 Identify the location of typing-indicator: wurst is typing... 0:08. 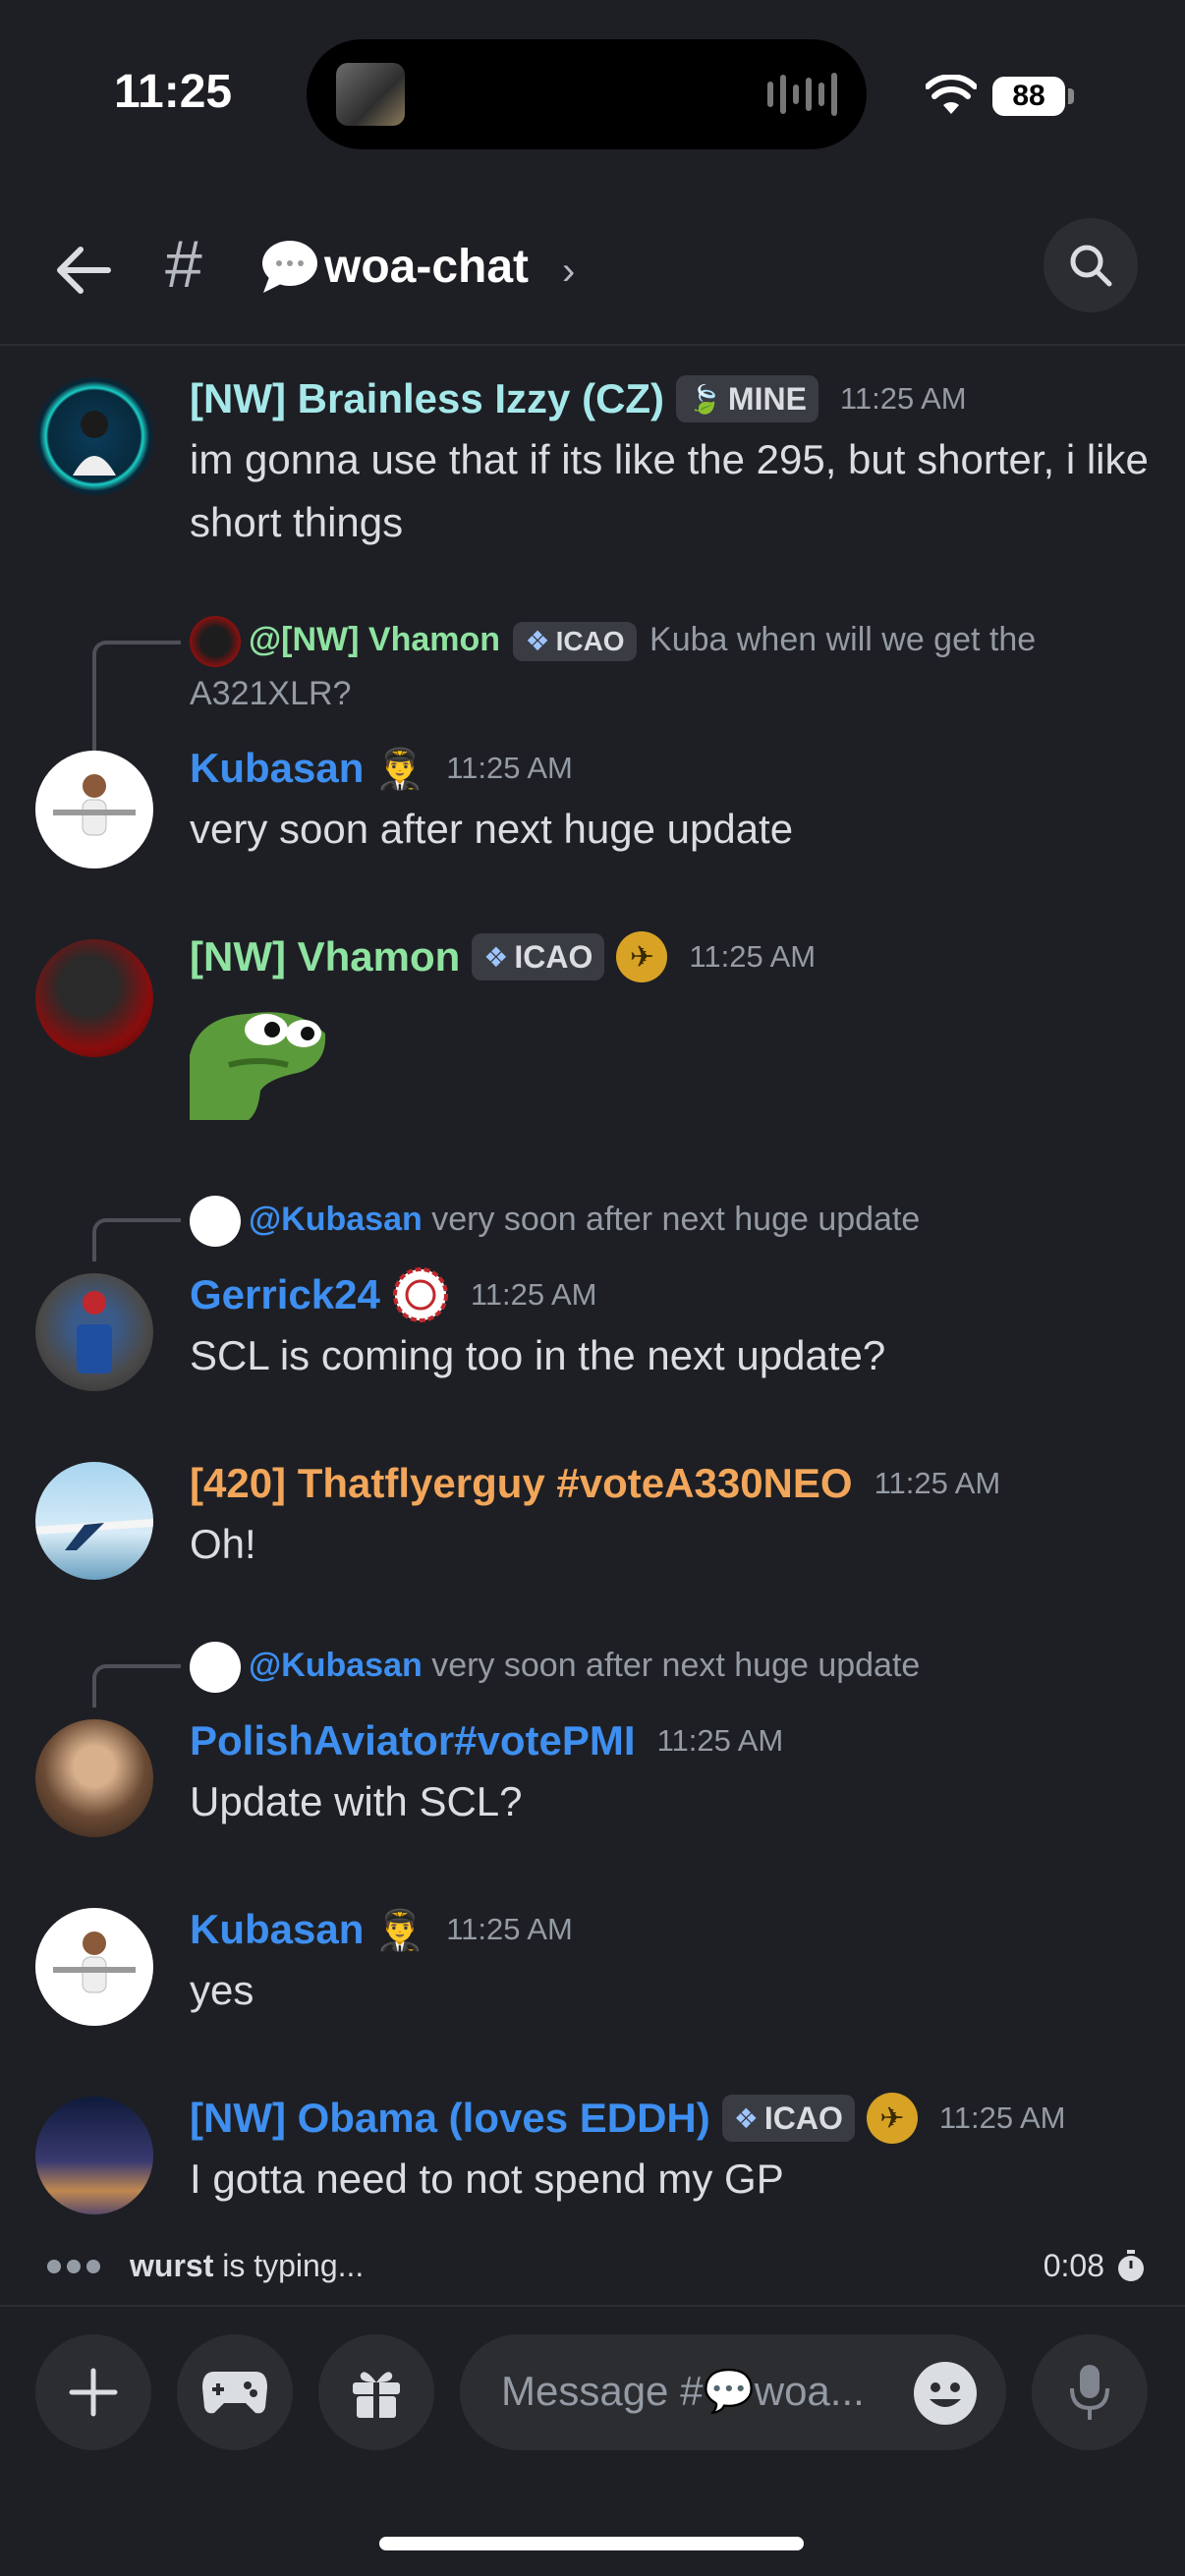
(596, 2269).